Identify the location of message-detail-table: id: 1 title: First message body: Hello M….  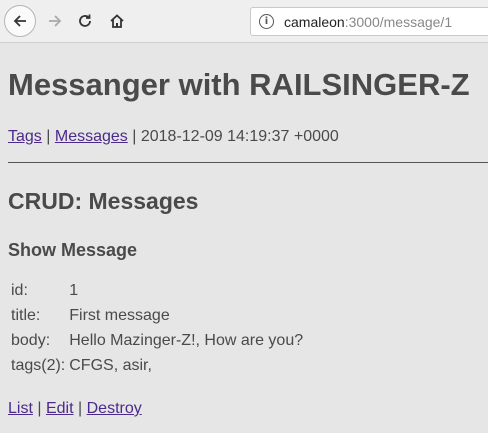
(157, 332).